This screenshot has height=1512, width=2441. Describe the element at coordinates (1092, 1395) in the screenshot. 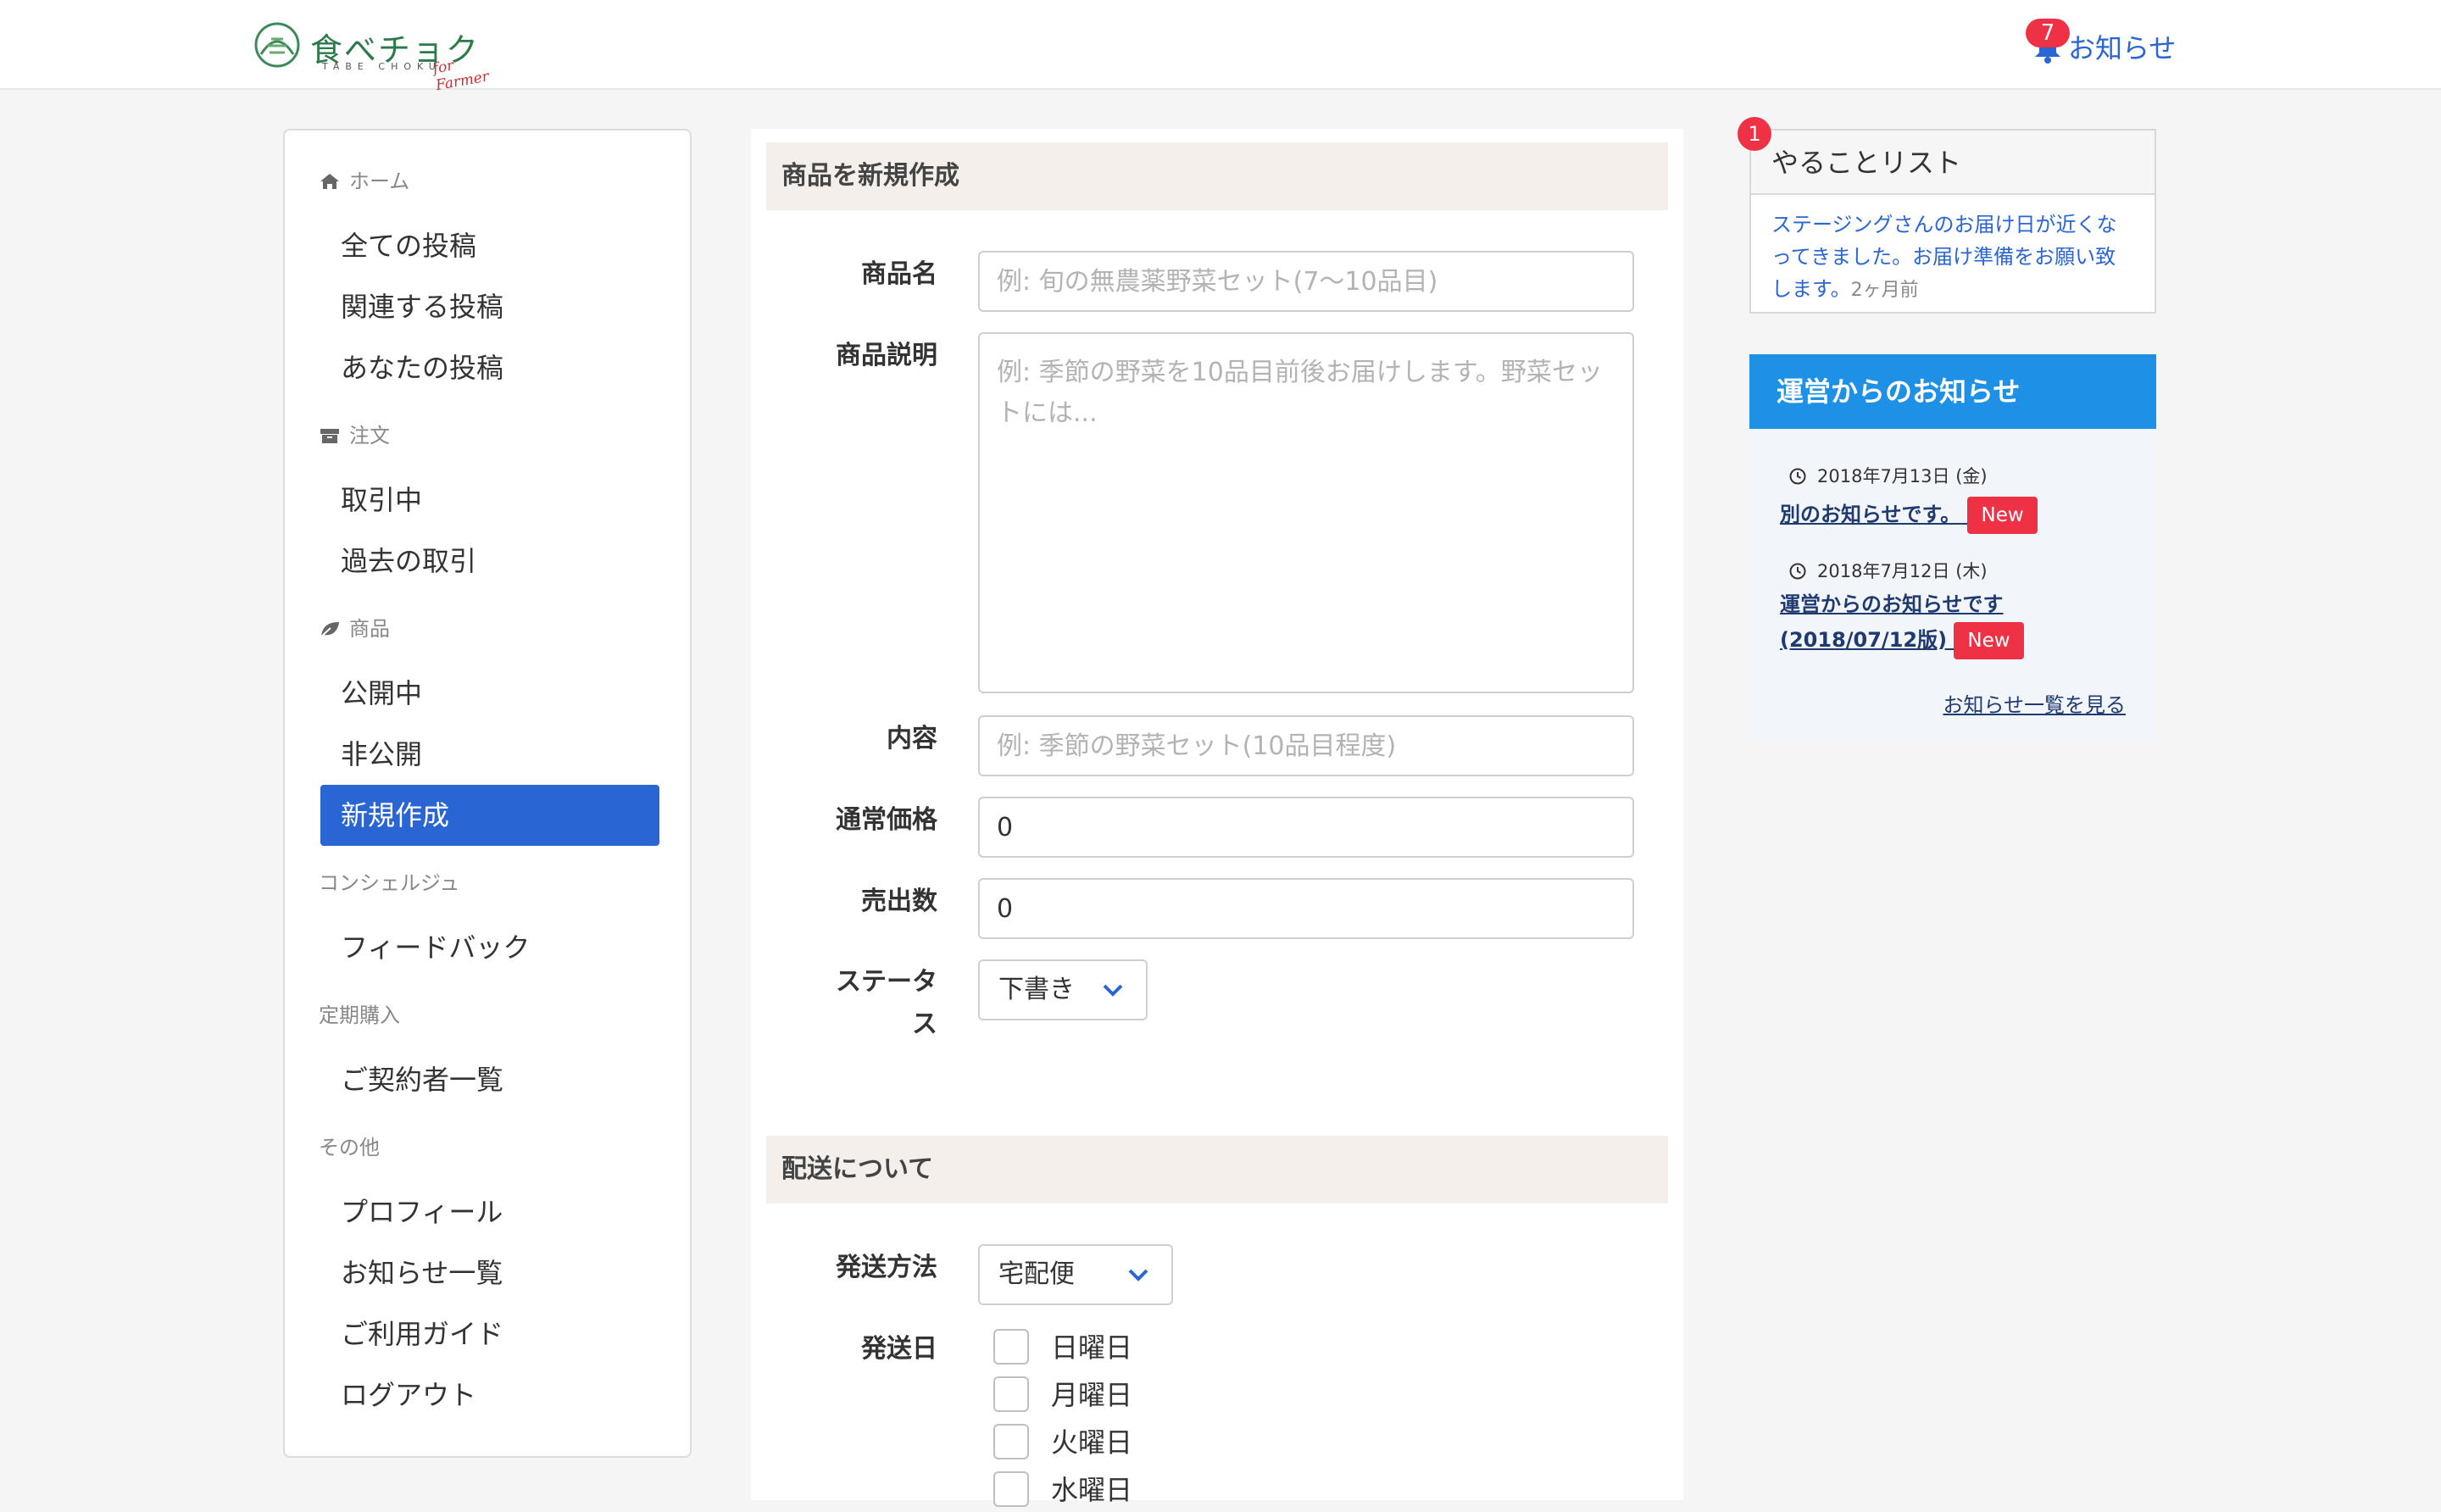

I see `checkbox-label: 月曜日` at that location.